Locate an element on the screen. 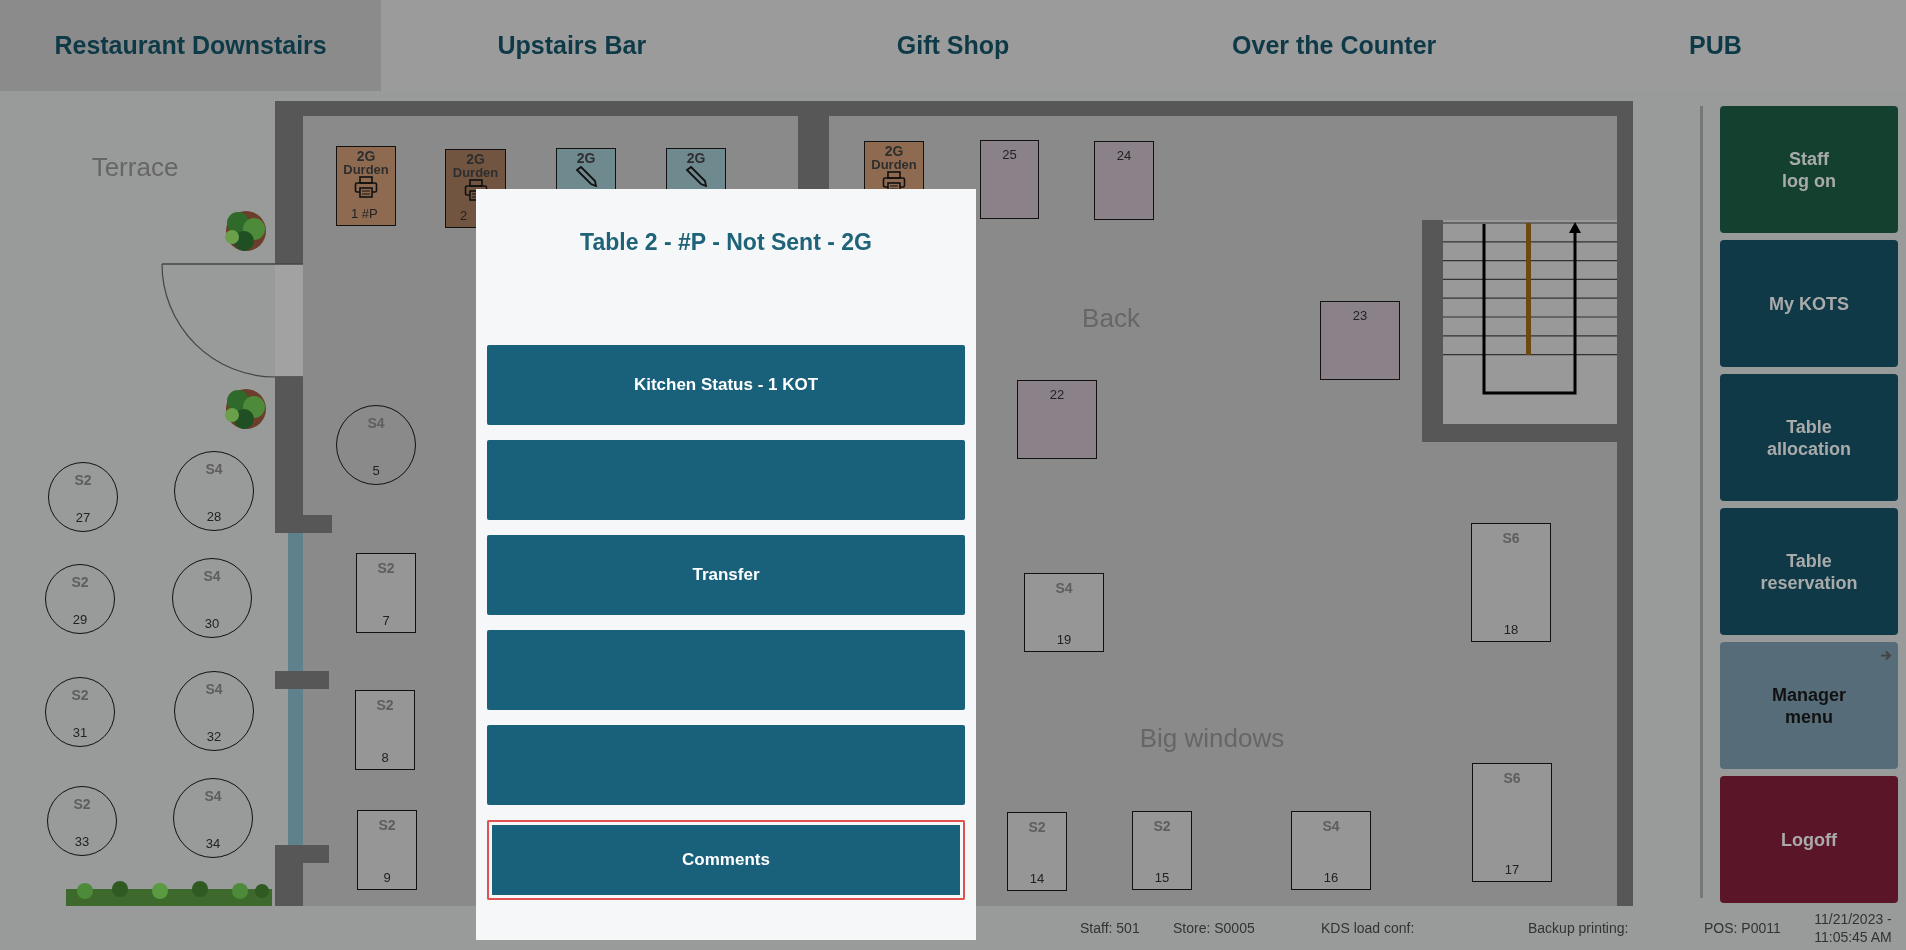 The image size is (1906, 950). menu-button: My KOTS is located at coordinates (1809, 303).